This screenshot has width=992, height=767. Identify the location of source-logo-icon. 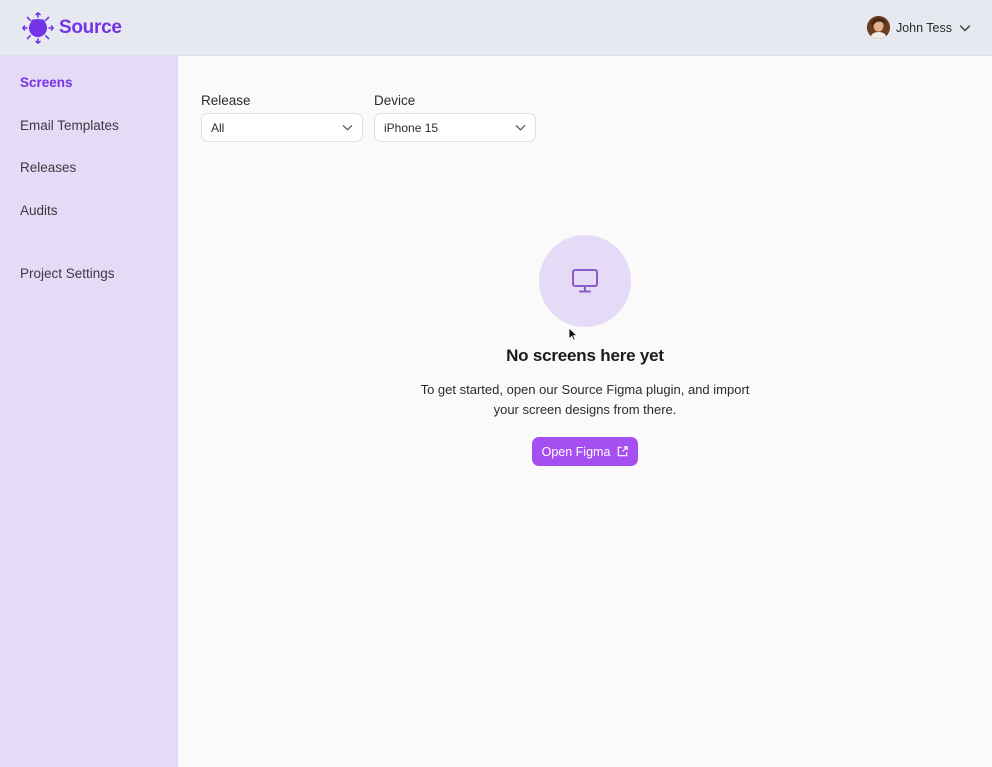
(38, 27).